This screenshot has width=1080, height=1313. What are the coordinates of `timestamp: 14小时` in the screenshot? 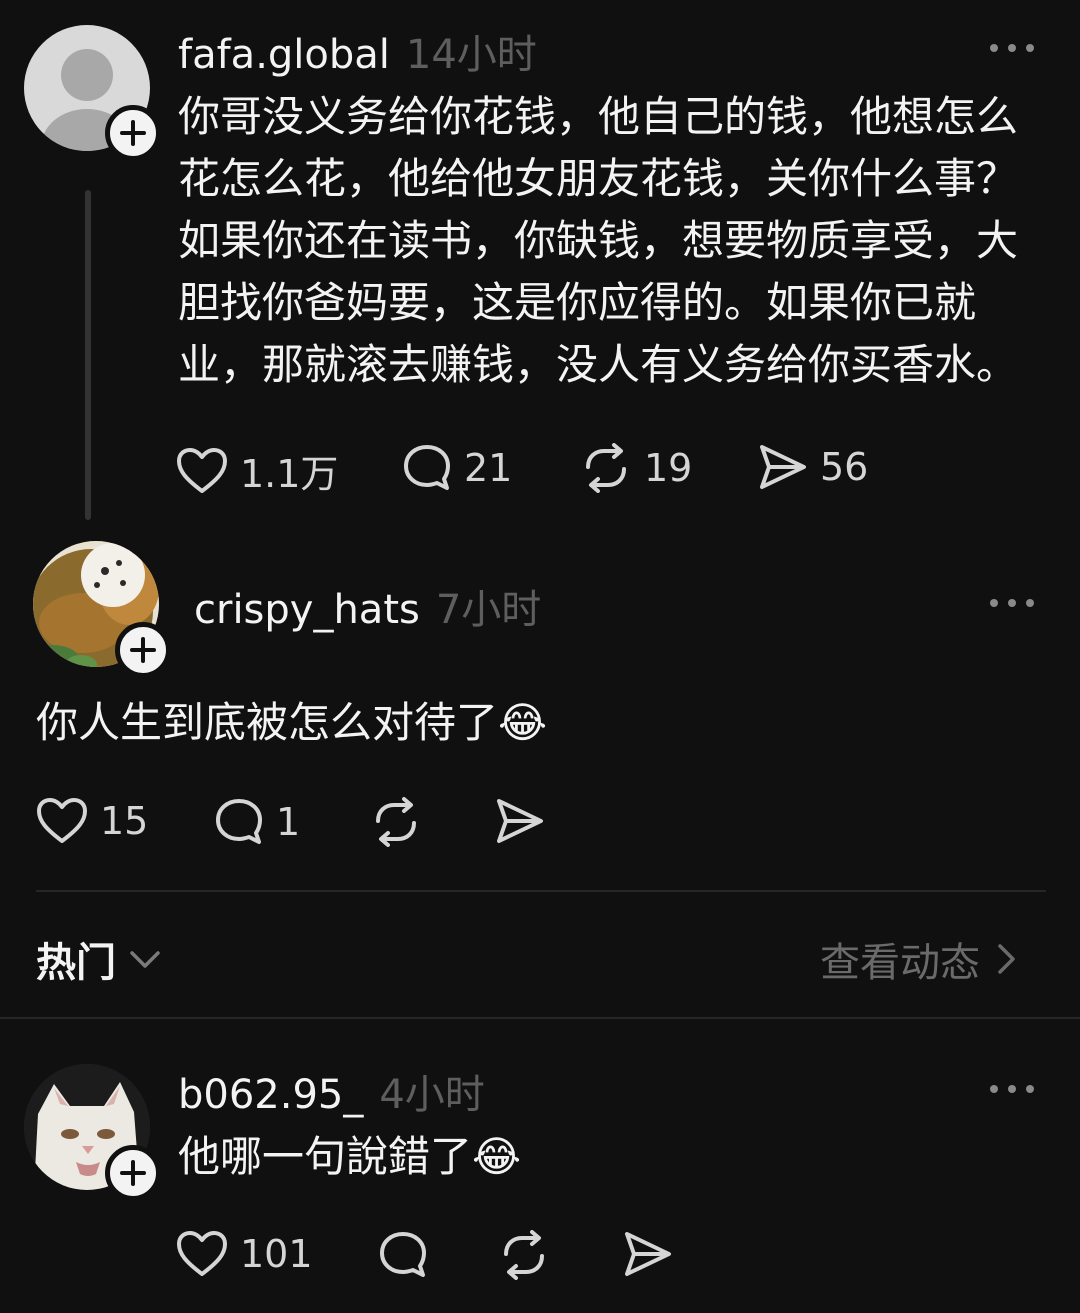 It's located at (471, 55).